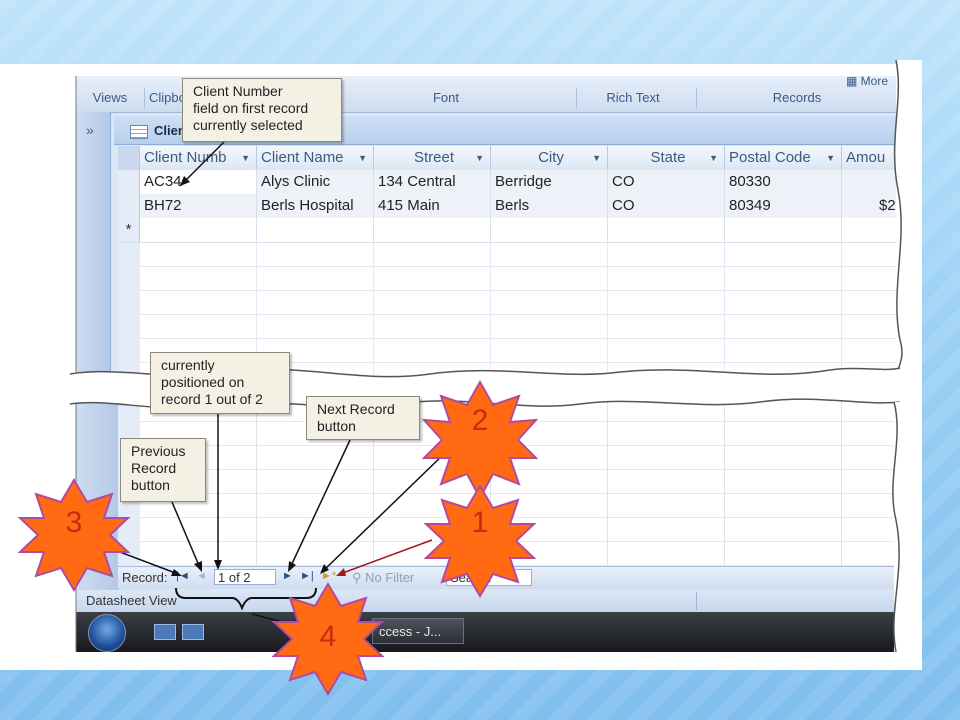 Image resolution: width=960 pixels, height=720 pixels. I want to click on step-number-2: 2, so click(480, 420).